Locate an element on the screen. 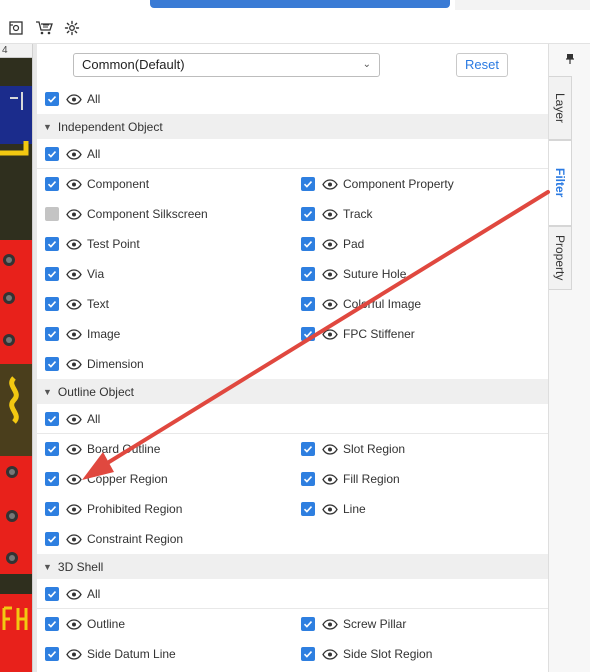 This screenshot has width=590, height=672. image-filter-item: Image is located at coordinates (82, 334).